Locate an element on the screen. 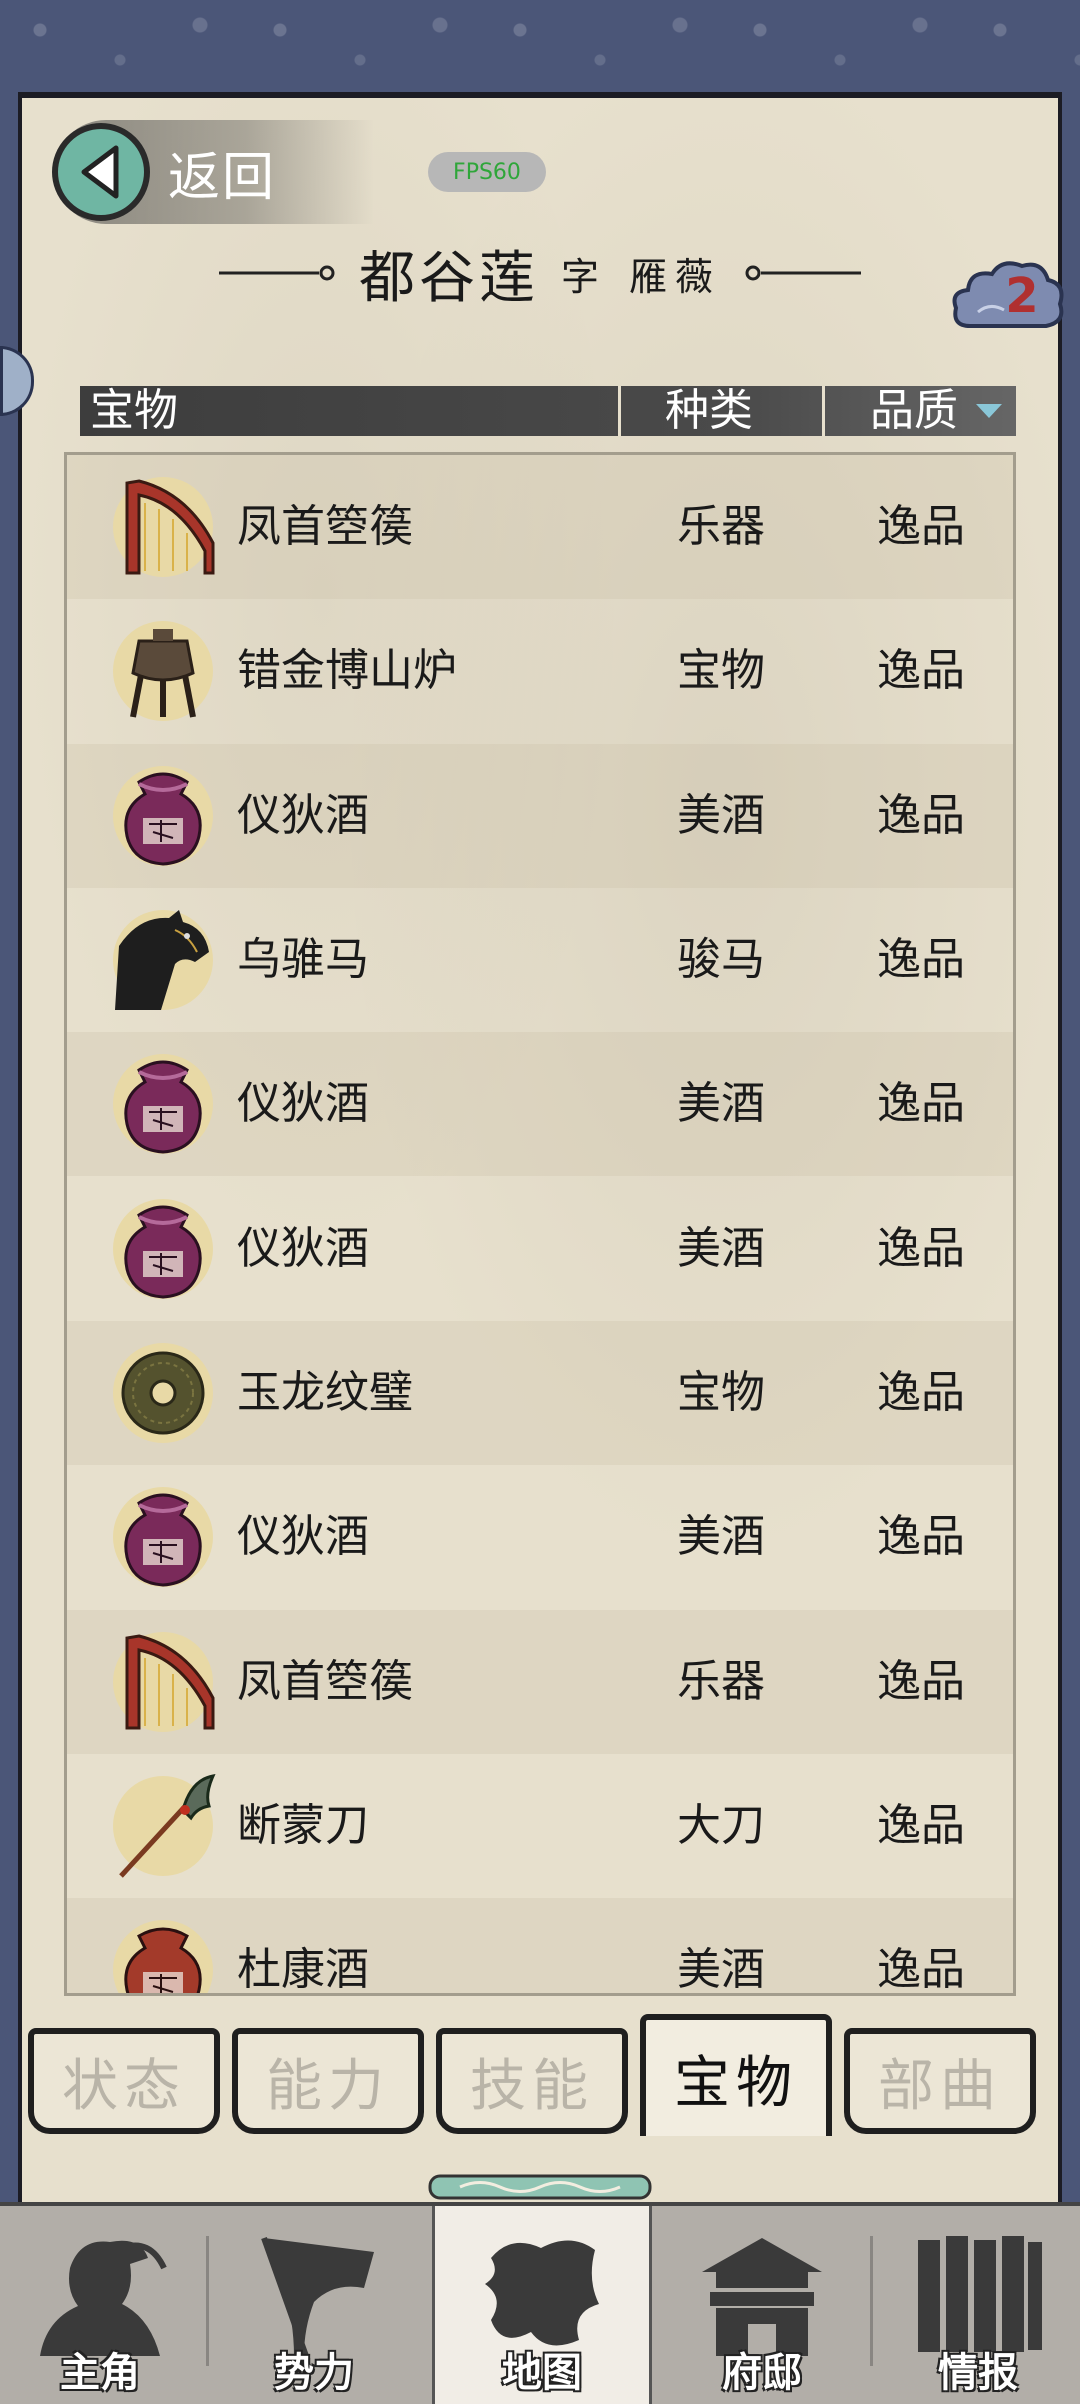 The width and height of the screenshot is (1080, 2404). scroll-ornament-icon is located at coordinates (540, 2187).